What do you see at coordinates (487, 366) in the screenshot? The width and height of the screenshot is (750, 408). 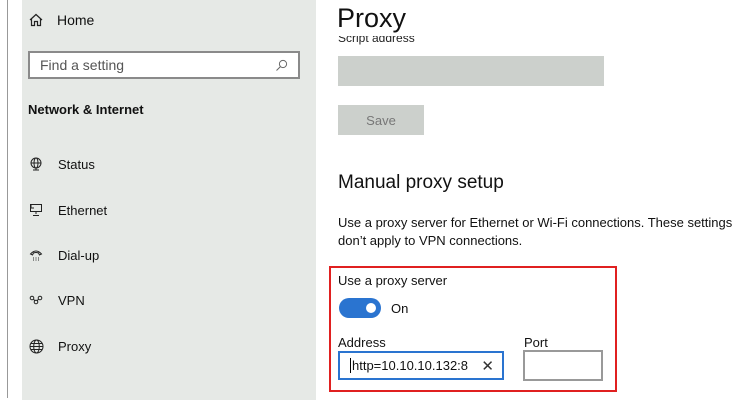 I see `clear-icon: ✕` at bounding box center [487, 366].